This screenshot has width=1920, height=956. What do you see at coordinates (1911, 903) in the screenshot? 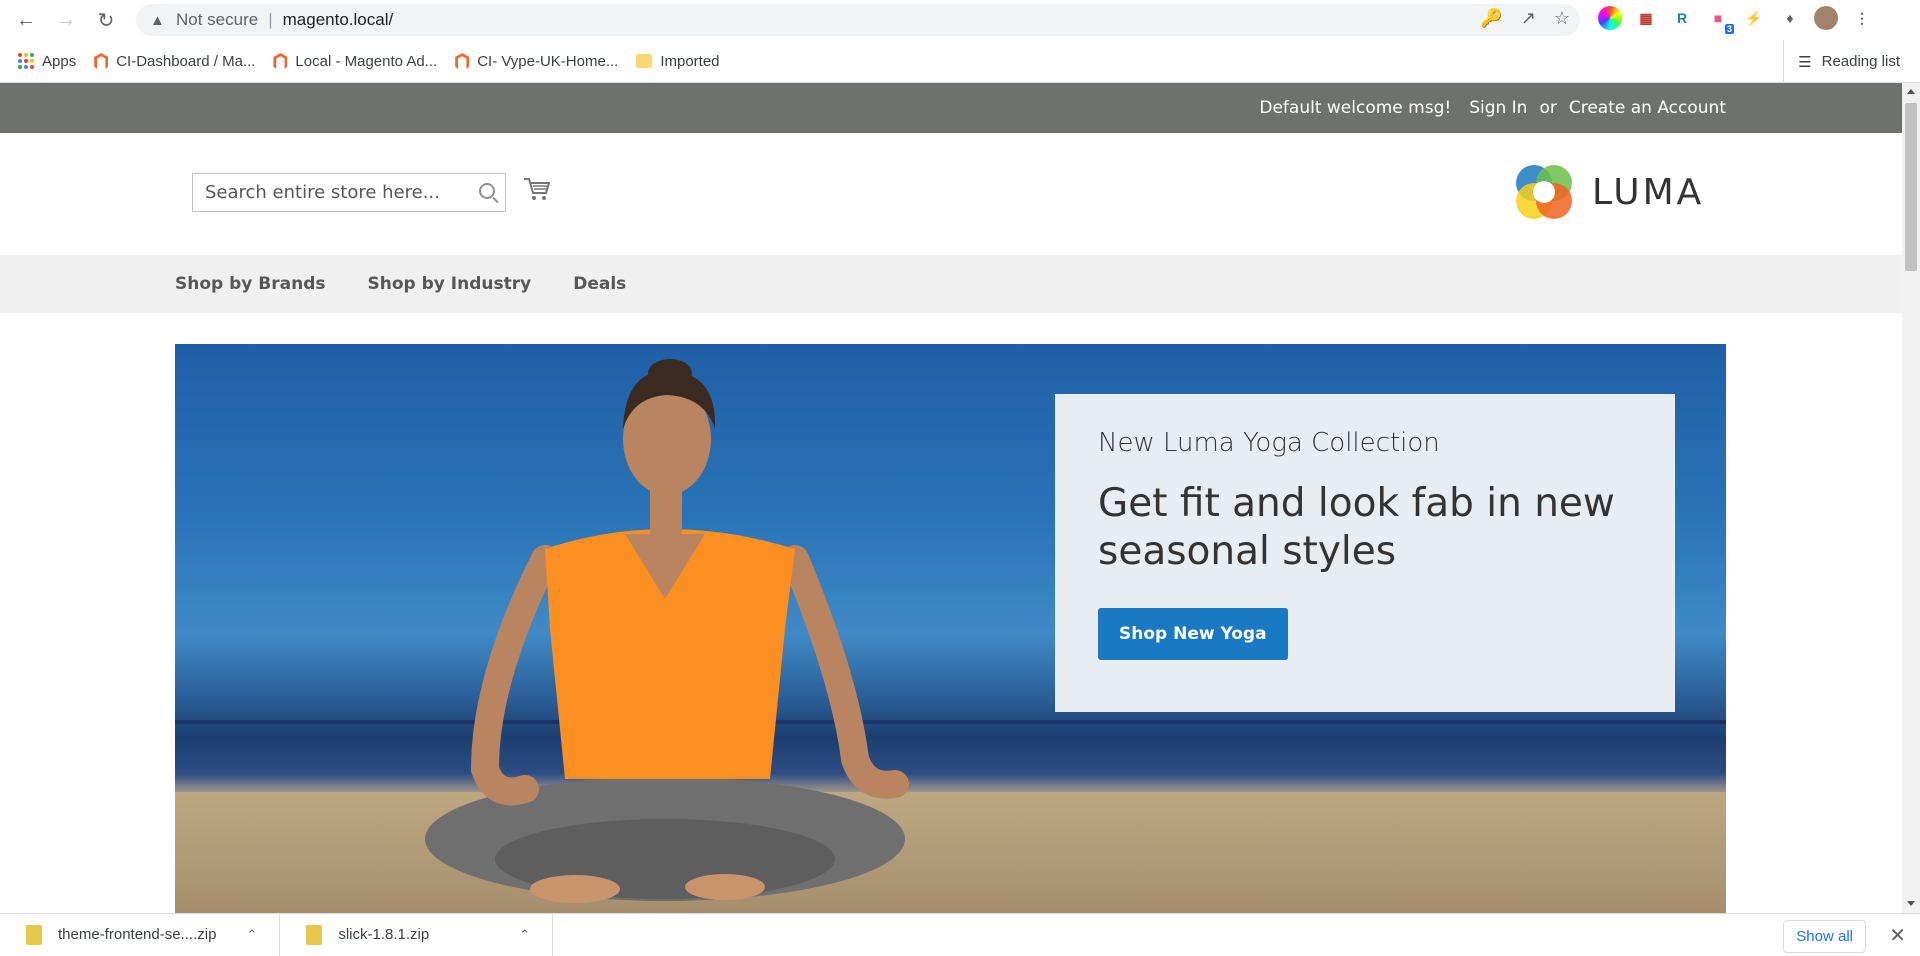
I see `scroll-down-arrow-icon` at bounding box center [1911, 903].